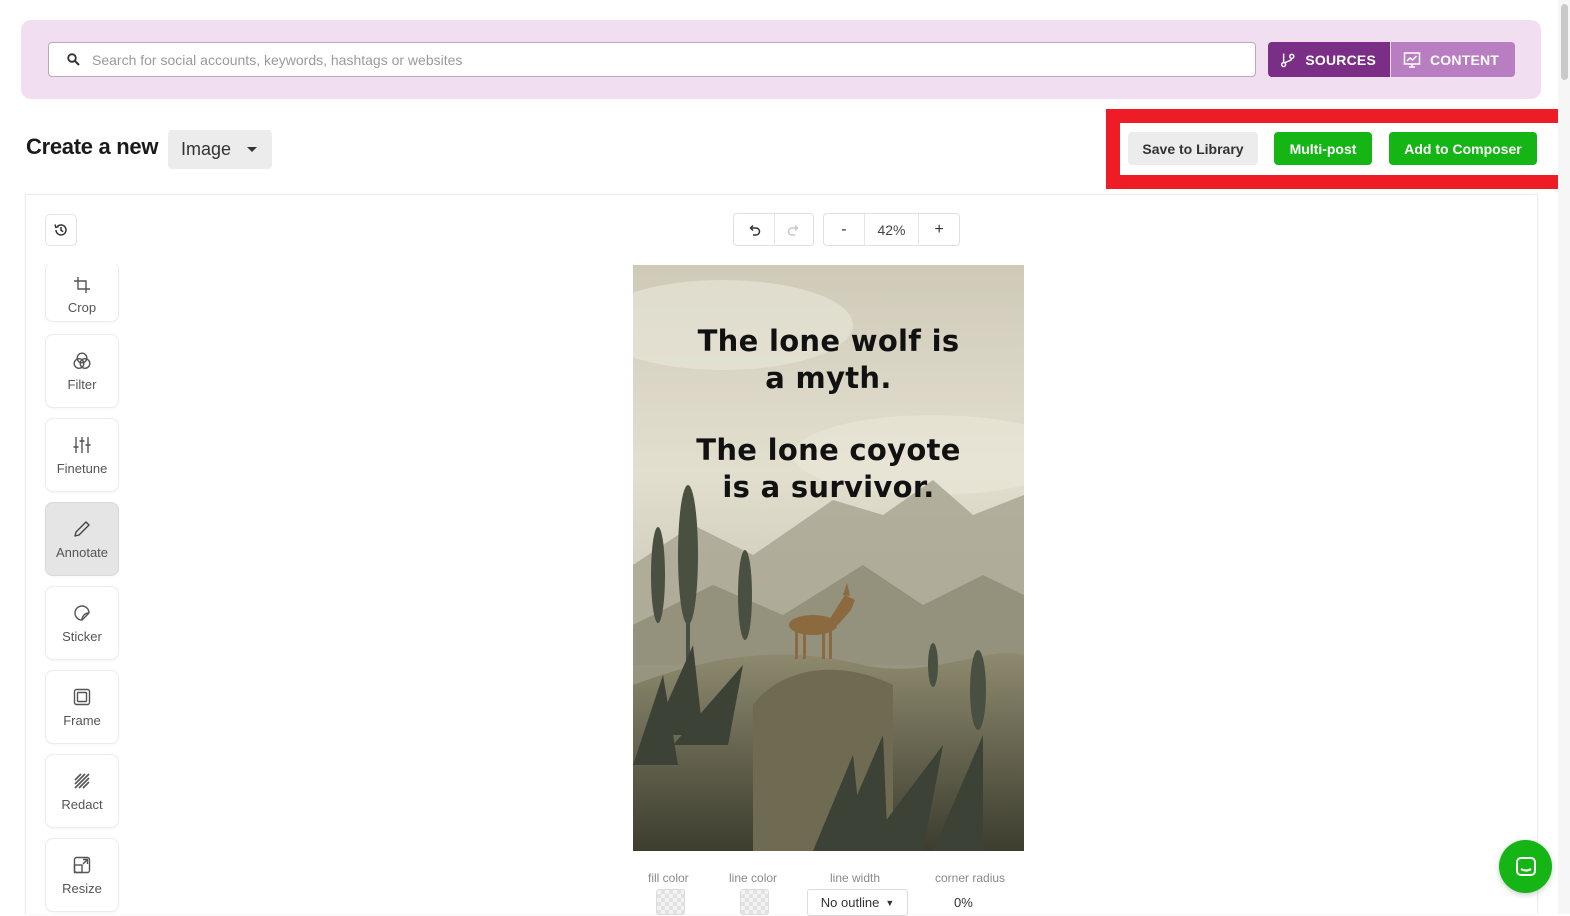 This screenshot has height=916, width=1570. I want to click on redo-button, so click(793, 229).